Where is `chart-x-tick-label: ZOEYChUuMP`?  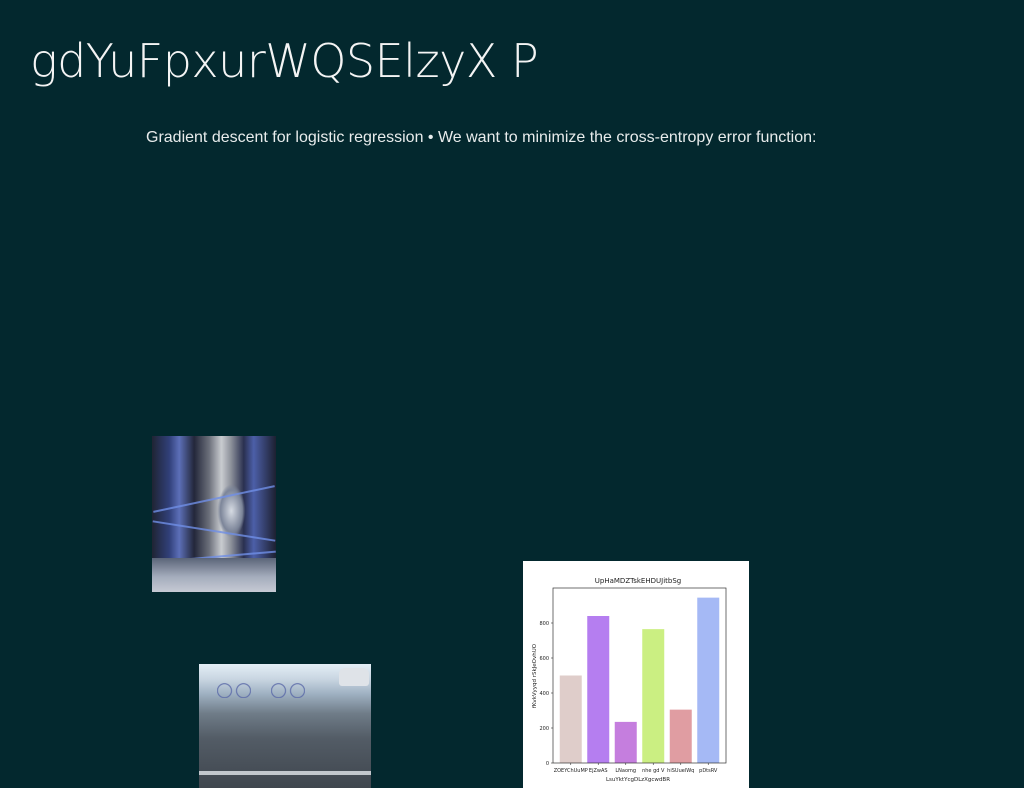 chart-x-tick-label: ZOEYChUuMP is located at coordinates (571, 771).